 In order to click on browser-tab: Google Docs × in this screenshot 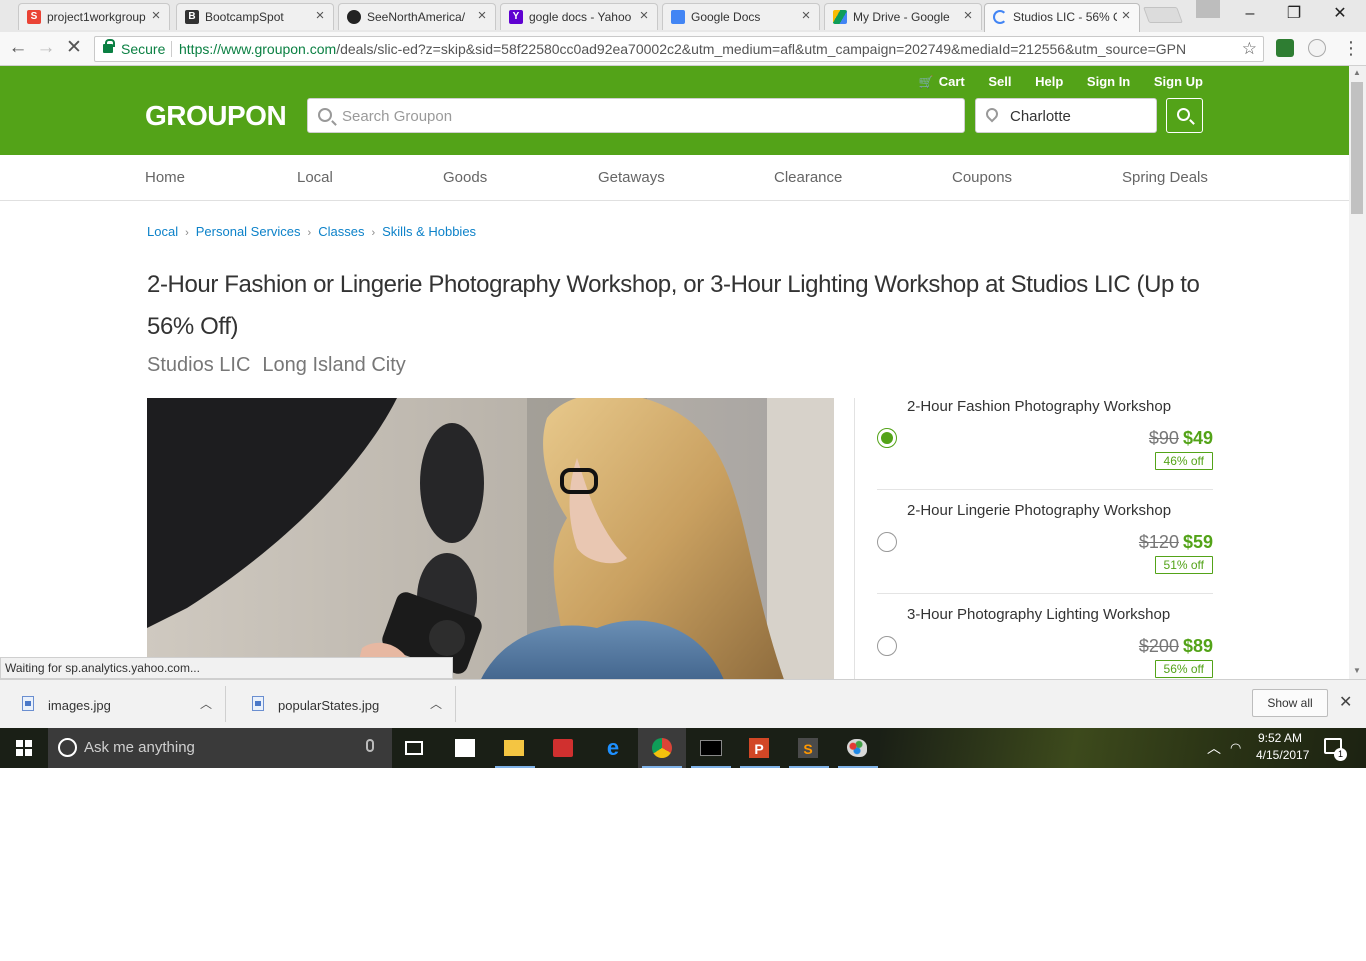, I will do `click(741, 16)`.